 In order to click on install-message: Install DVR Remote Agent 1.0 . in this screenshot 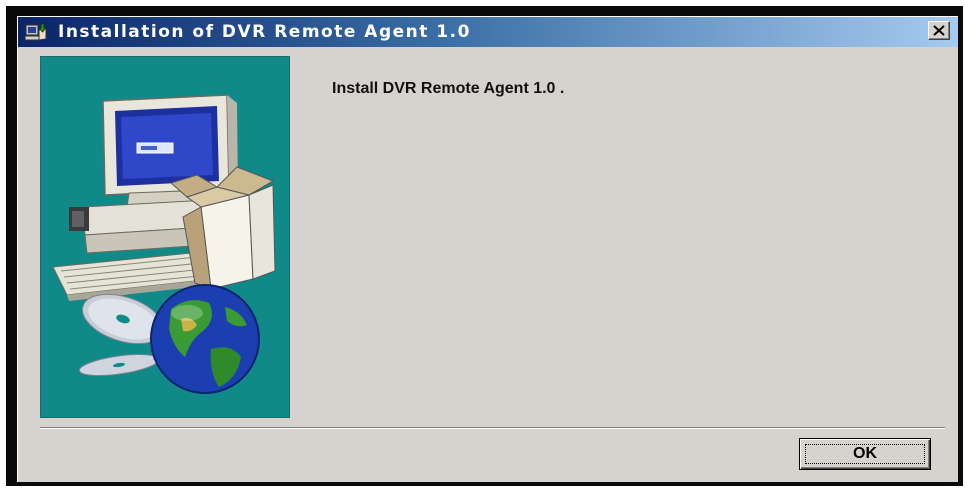, I will do `click(448, 88)`.